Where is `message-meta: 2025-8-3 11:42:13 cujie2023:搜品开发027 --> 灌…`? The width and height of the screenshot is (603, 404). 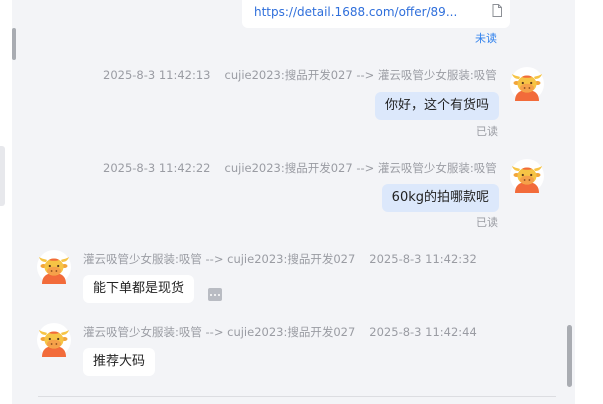 message-meta: 2025-8-3 11:42:13 cujie2023:搜品开发027 --> 灌… is located at coordinates (300, 75).